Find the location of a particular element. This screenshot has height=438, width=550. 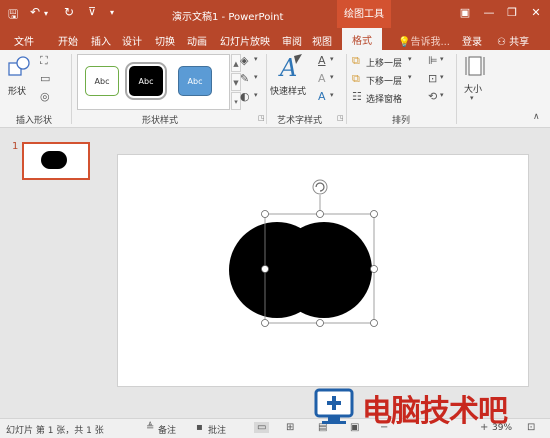

size-button: 大小 ▾ is located at coordinates (475, 80).